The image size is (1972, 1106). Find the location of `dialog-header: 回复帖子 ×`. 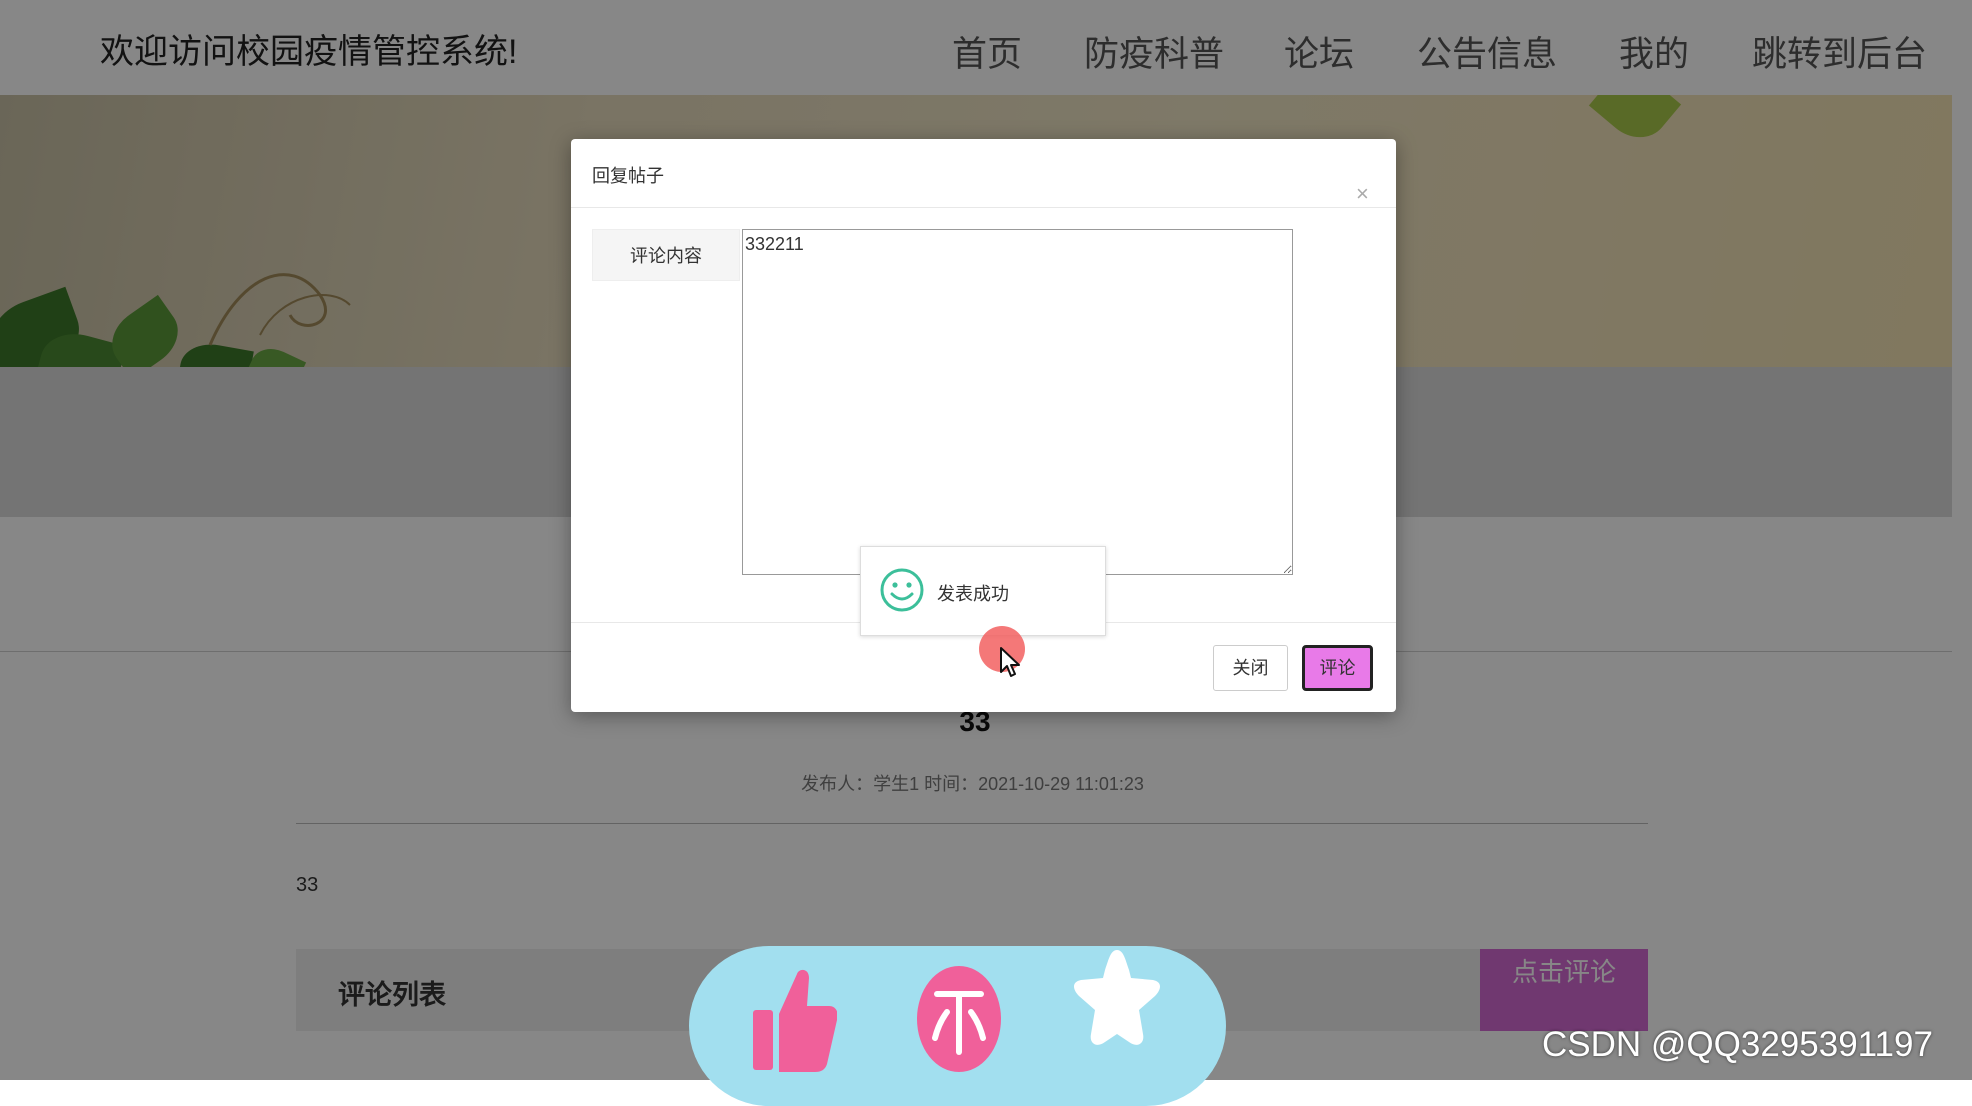

dialog-header: 回复帖子 × is located at coordinates (983, 173).